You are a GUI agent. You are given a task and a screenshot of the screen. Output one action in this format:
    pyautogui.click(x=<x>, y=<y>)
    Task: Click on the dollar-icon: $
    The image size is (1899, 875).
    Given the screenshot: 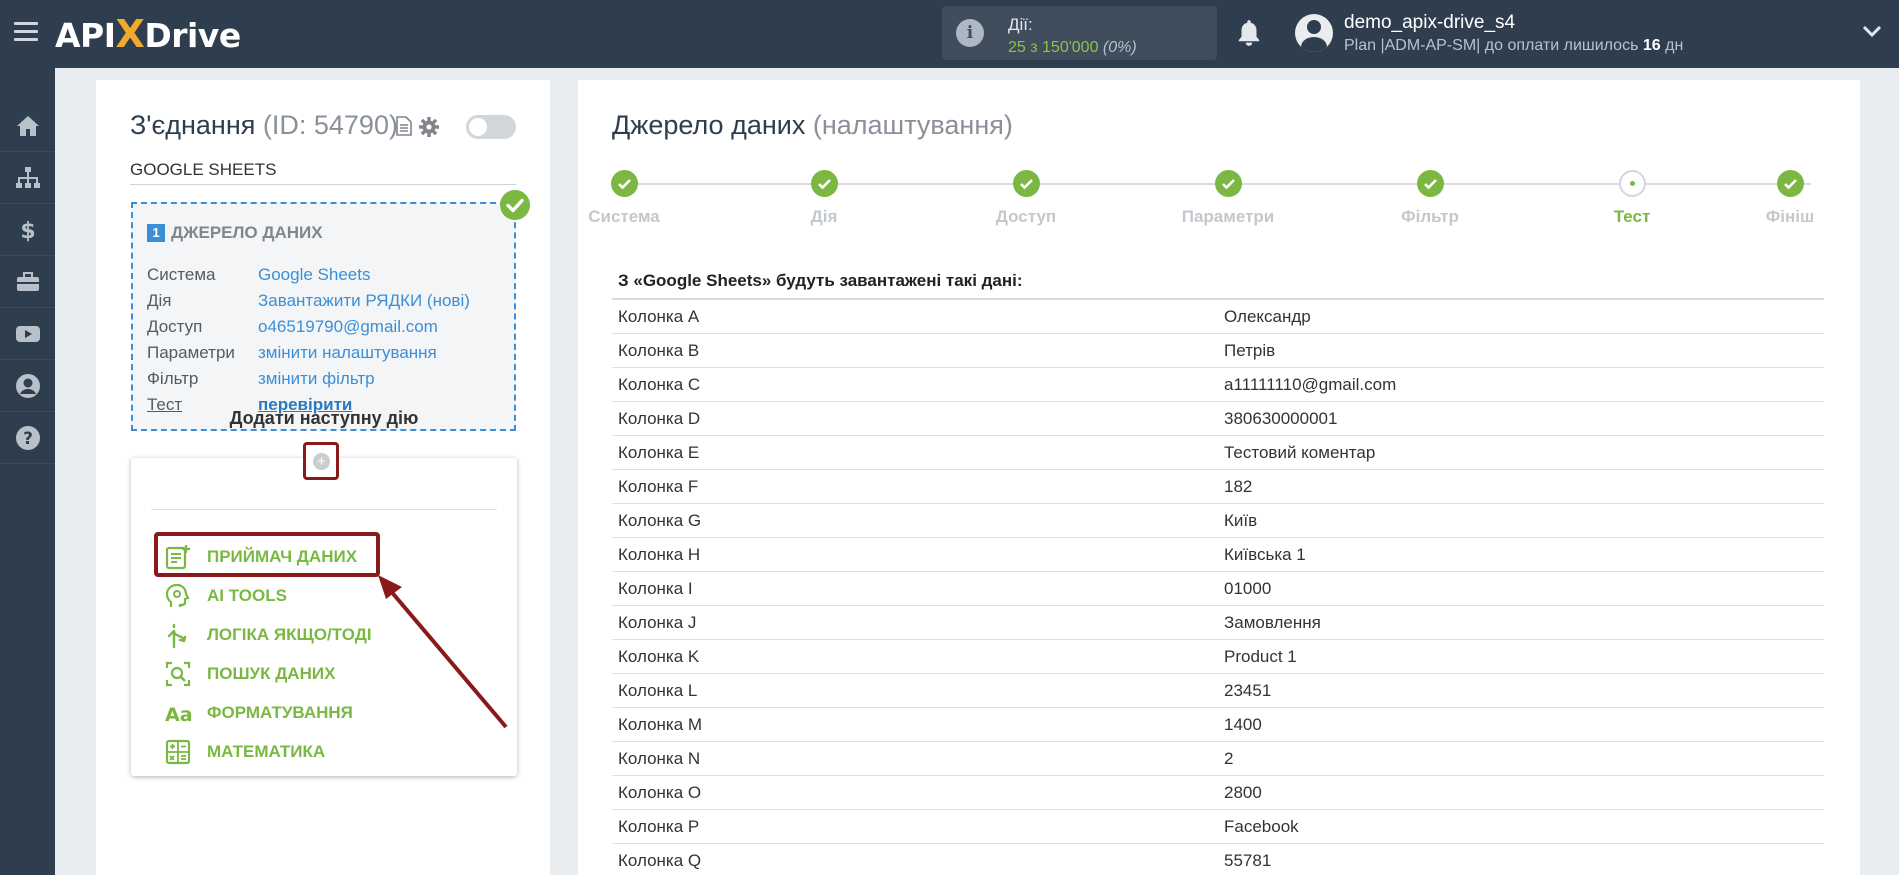 What is the action you would take?
    pyautogui.click(x=27, y=231)
    